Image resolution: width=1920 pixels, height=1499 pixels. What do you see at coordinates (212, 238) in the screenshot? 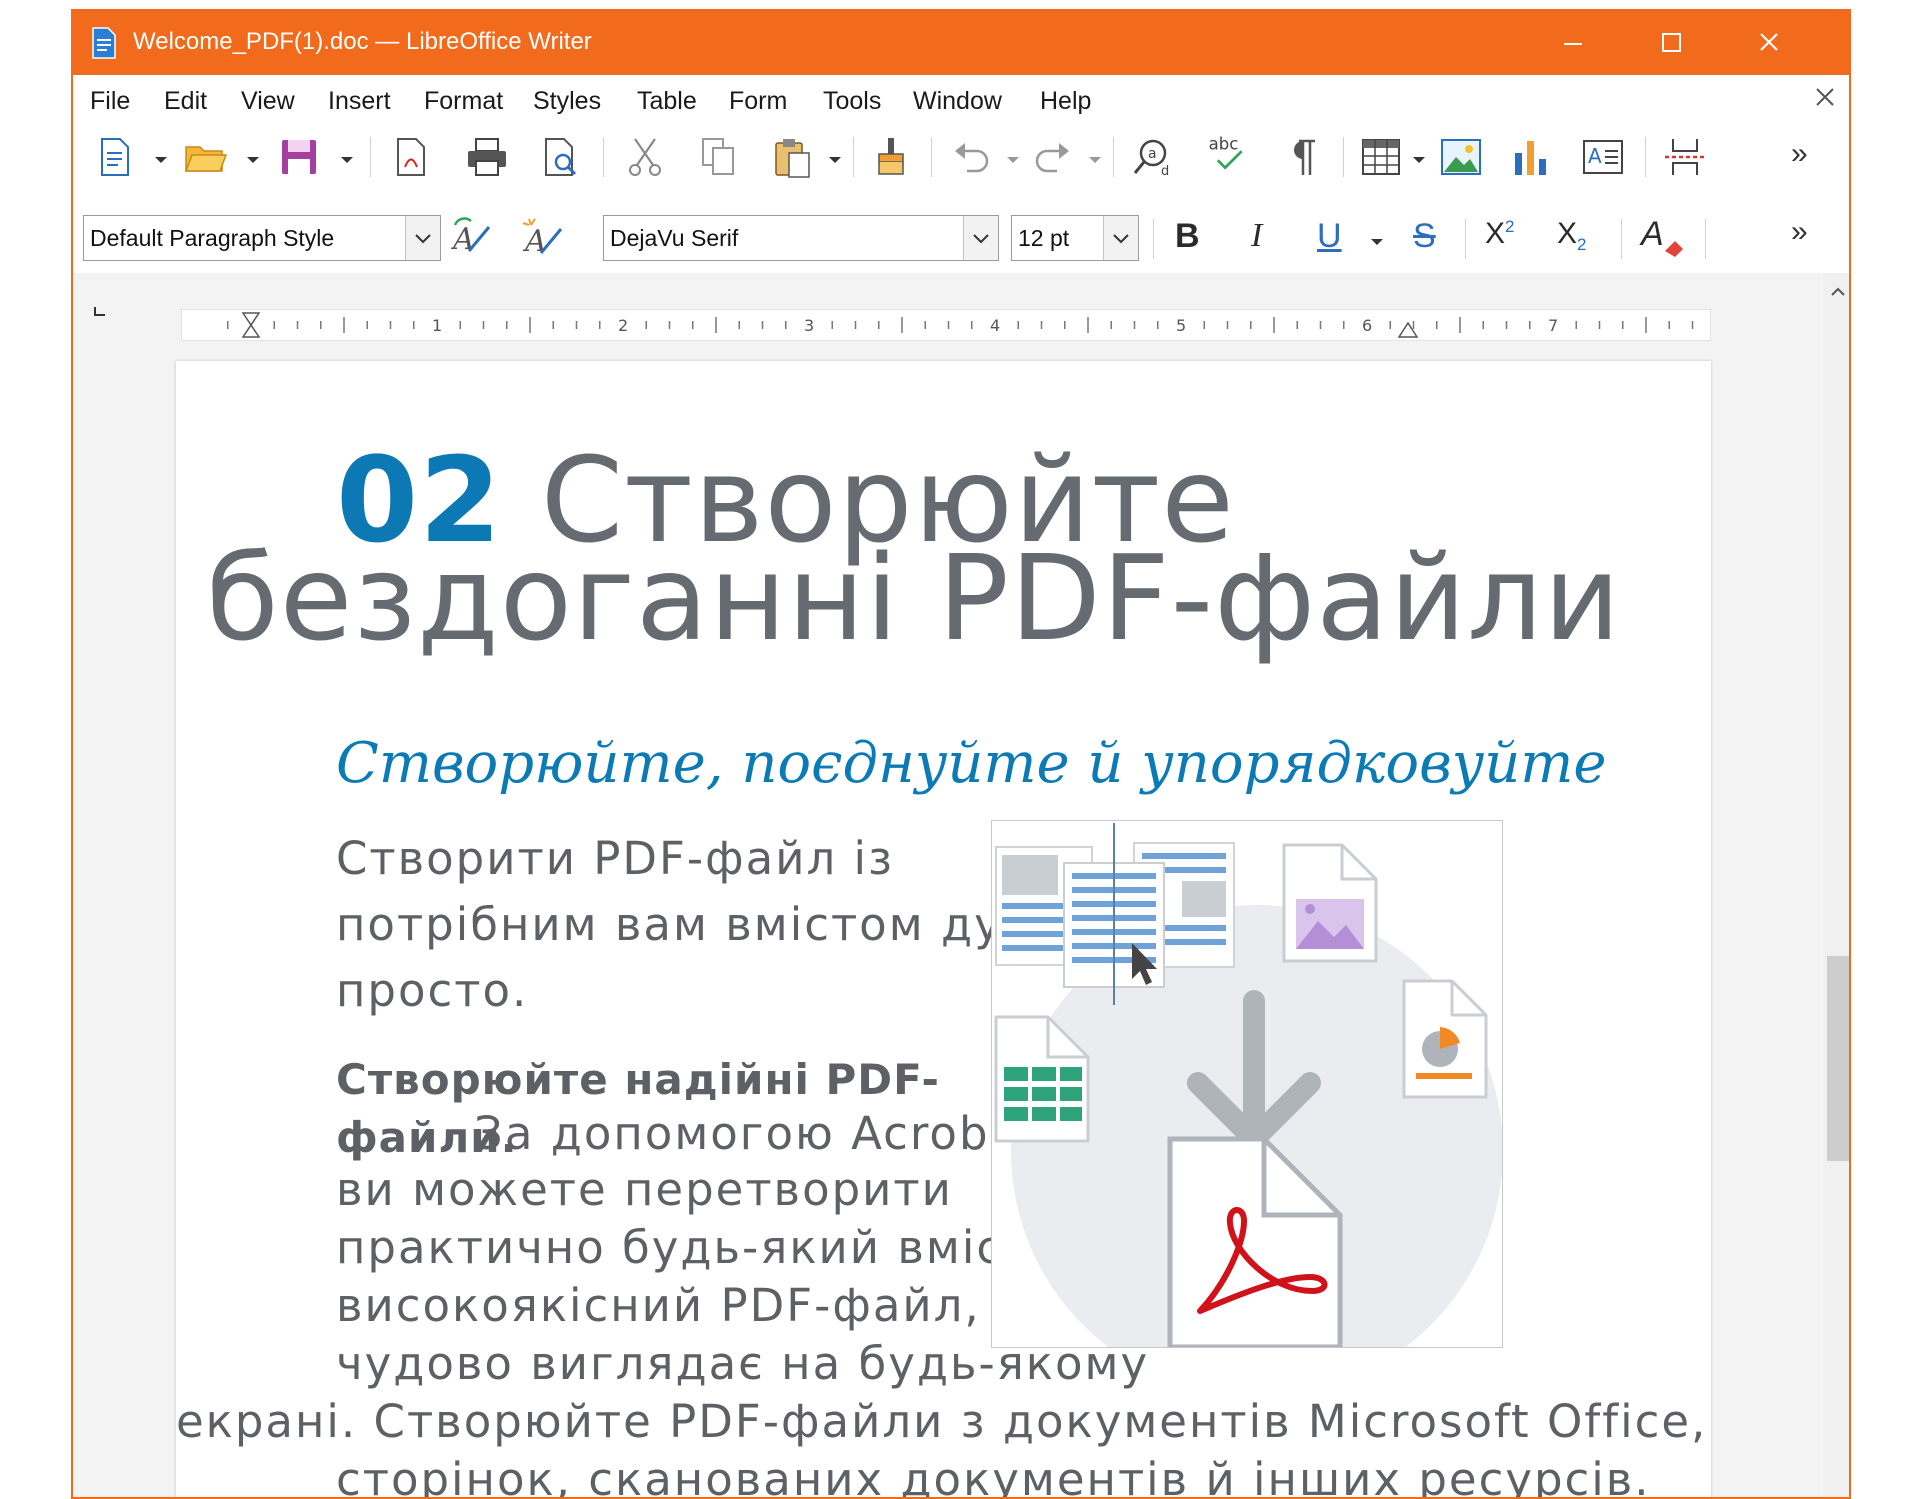
I see `paragraph-style-value: Default Paragraph Style` at bounding box center [212, 238].